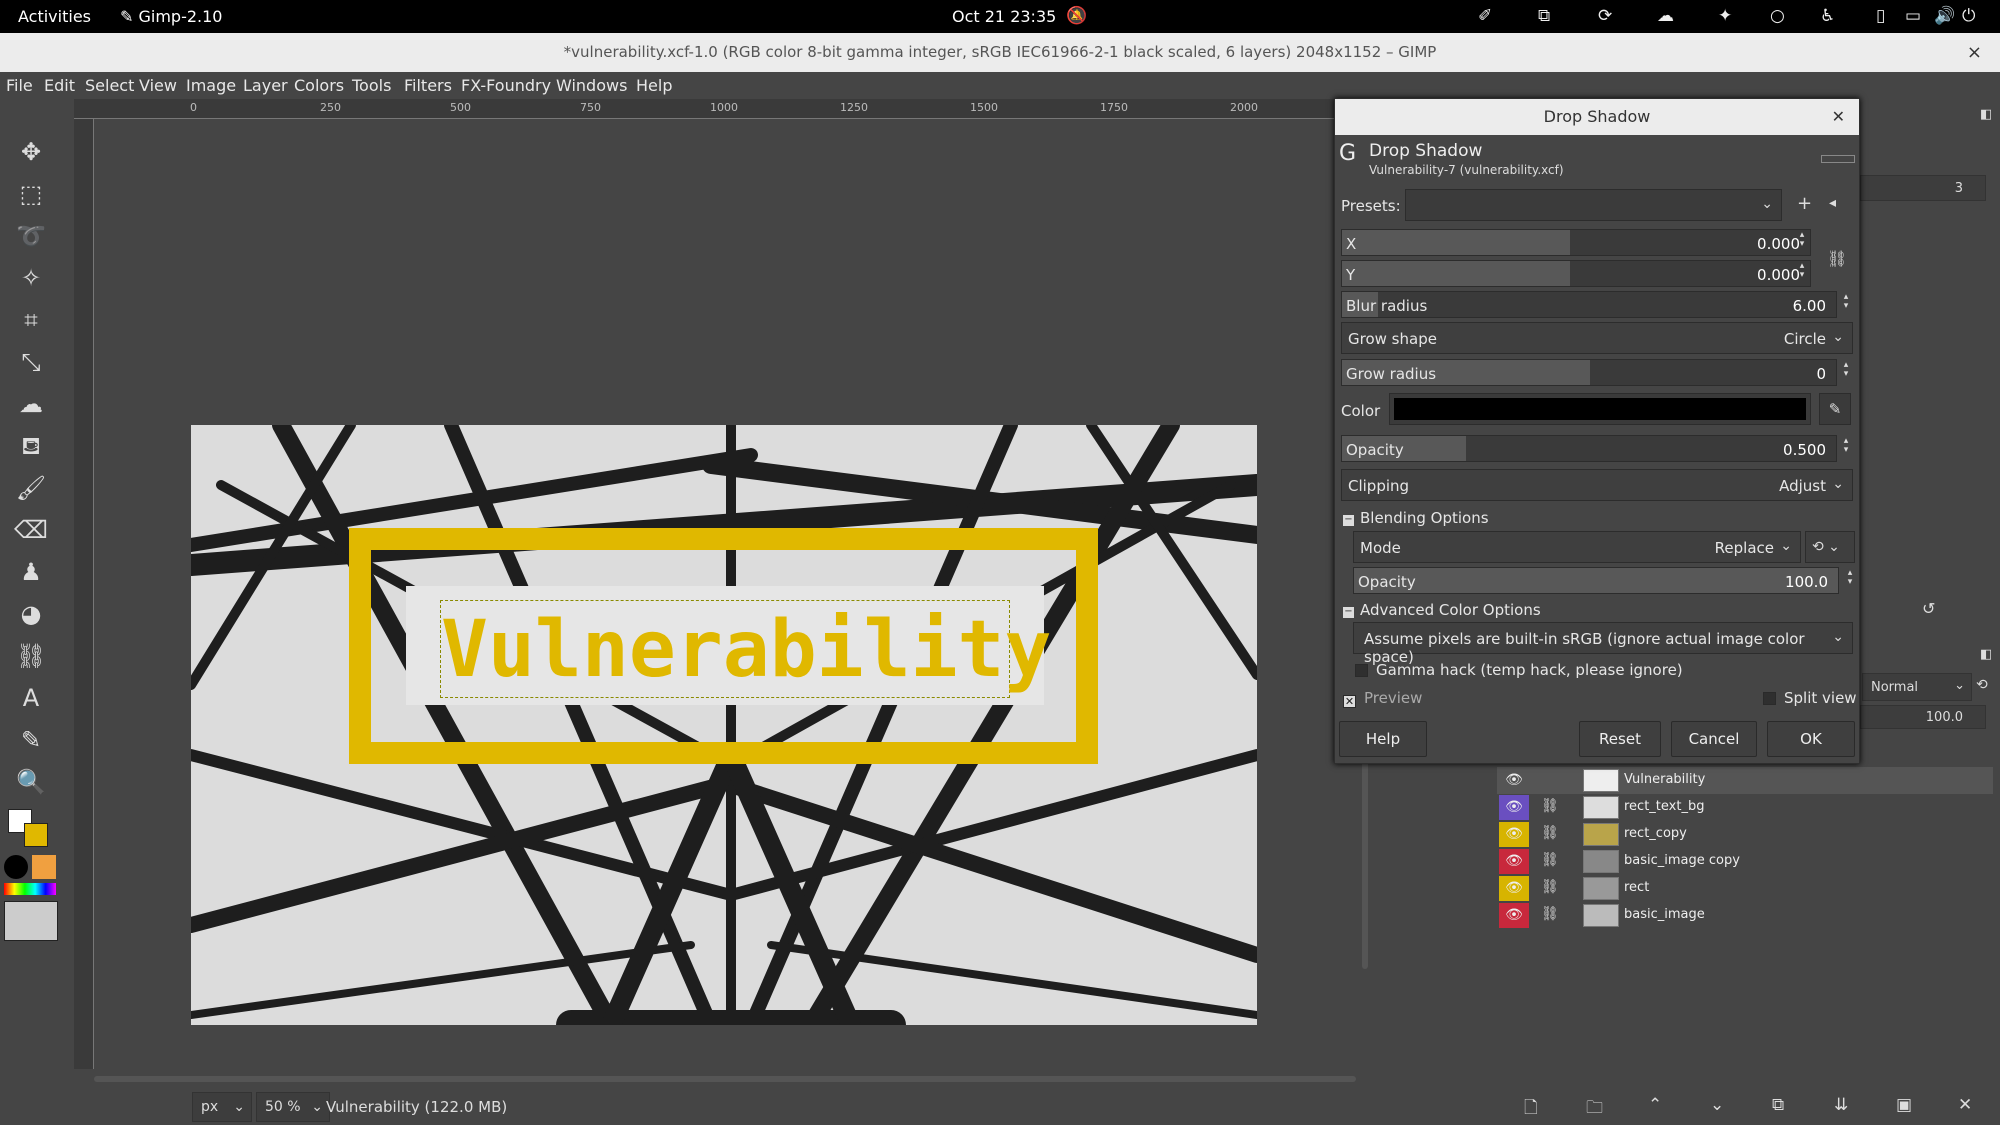  Describe the element at coordinates (1745, 780) in the screenshot. I see `layer-row: 👁 Vulnerability` at that location.